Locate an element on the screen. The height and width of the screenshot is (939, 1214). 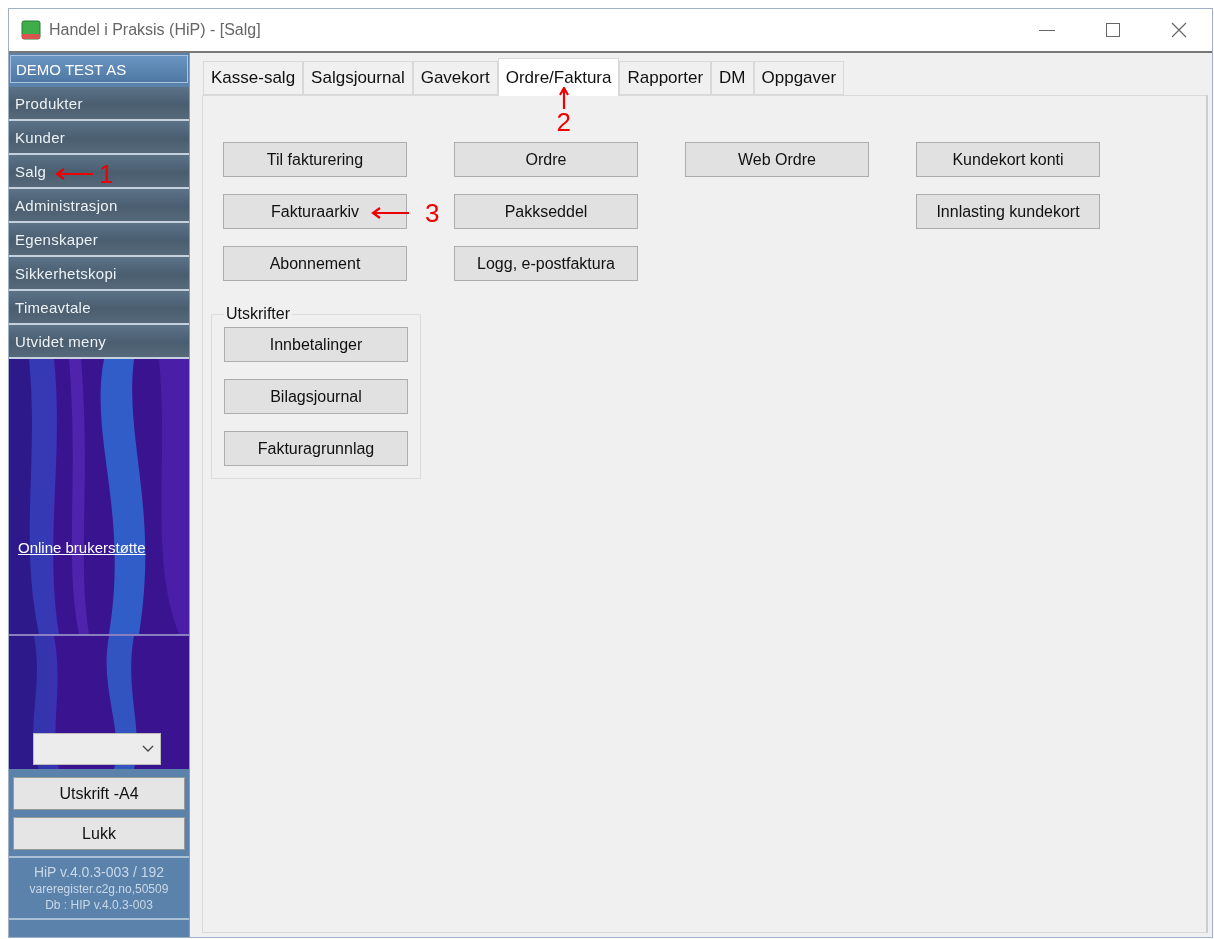
sidebar-item: Administrasjon is located at coordinates (99, 206).